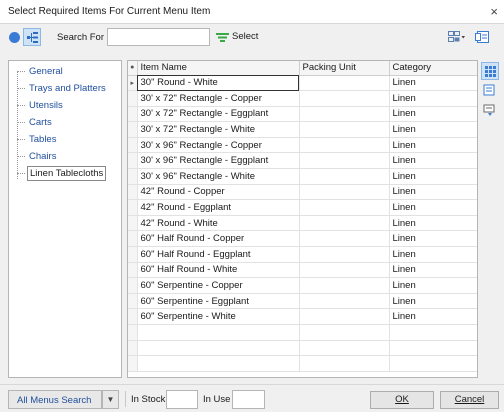 Image resolution: width=504 pixels, height=412 pixels. I want to click on cell-item-name: 42" Round - Eggplant, so click(218, 207).